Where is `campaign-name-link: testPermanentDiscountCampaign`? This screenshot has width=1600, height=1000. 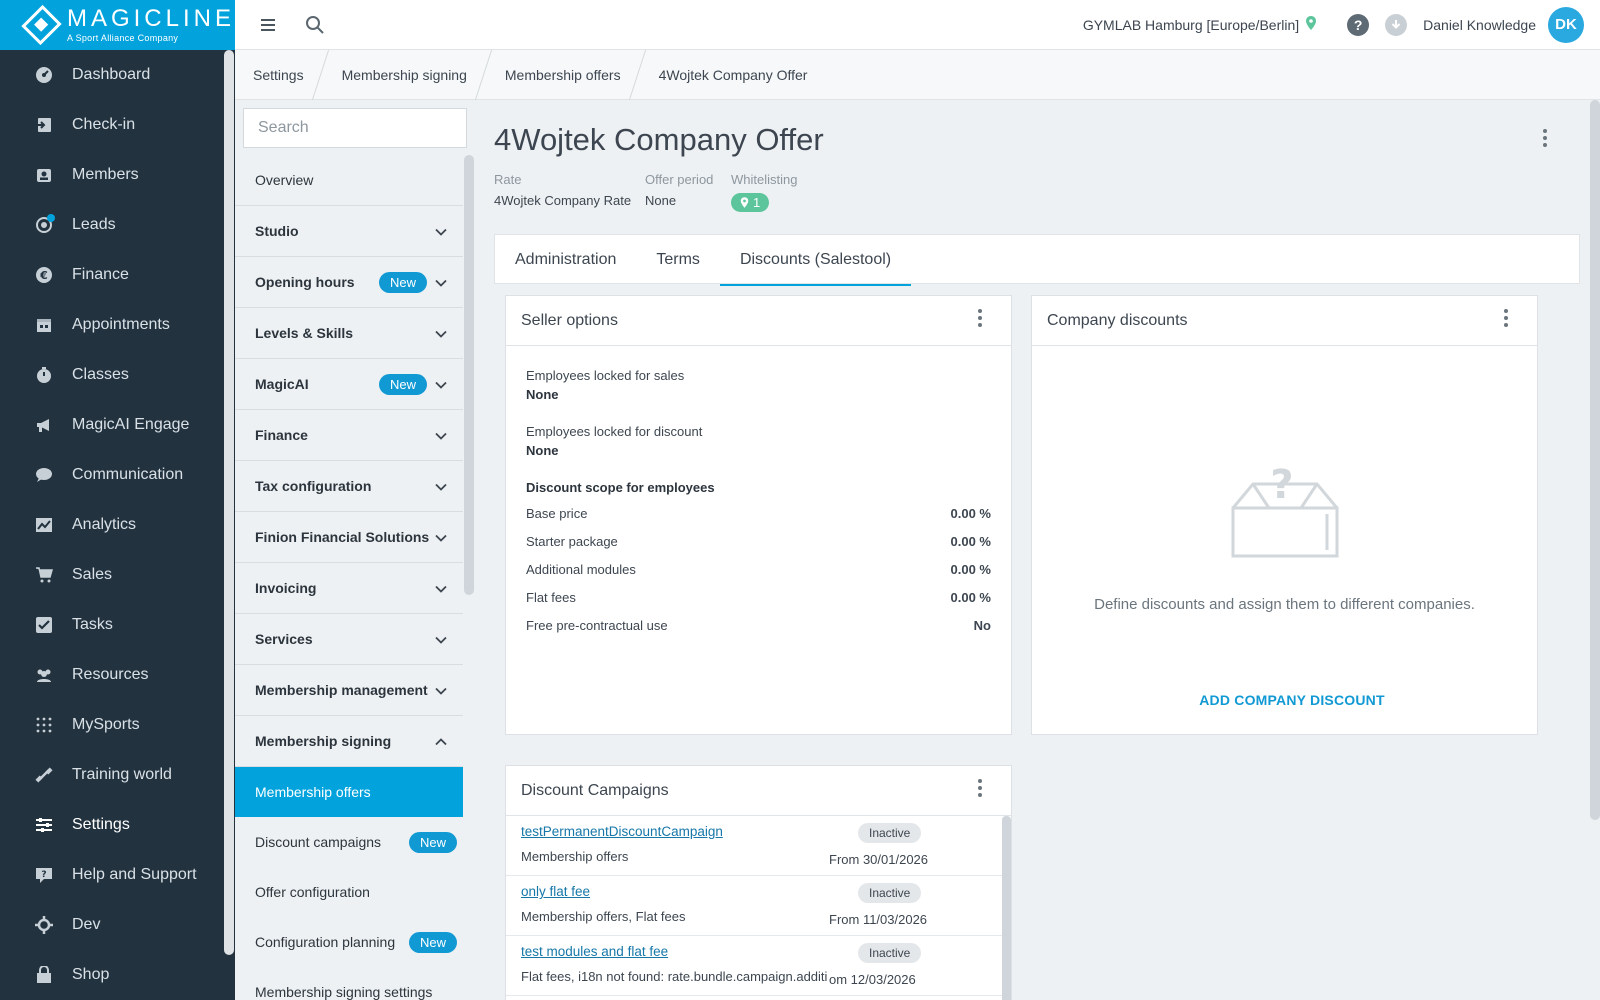
campaign-name-link: testPermanentDiscountCampaign is located at coordinates (622, 831).